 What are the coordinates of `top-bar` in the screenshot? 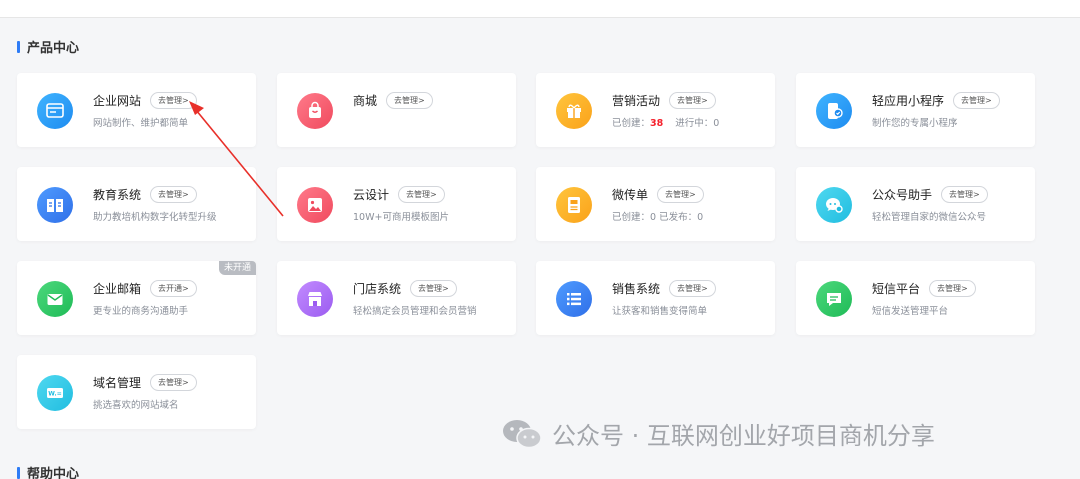 It's located at (540, 9).